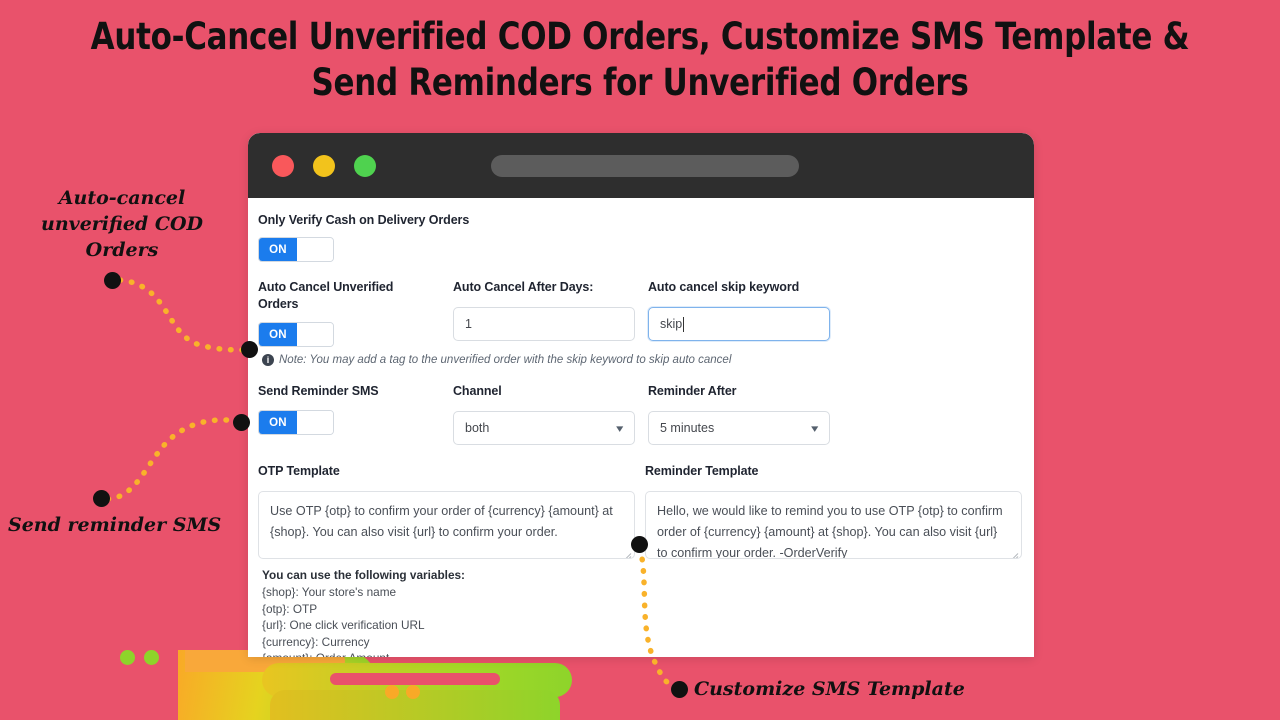 This screenshot has width=1280, height=720. What do you see at coordinates (468, 324) in the screenshot?
I see `auto-cancel-days-value: 1` at bounding box center [468, 324].